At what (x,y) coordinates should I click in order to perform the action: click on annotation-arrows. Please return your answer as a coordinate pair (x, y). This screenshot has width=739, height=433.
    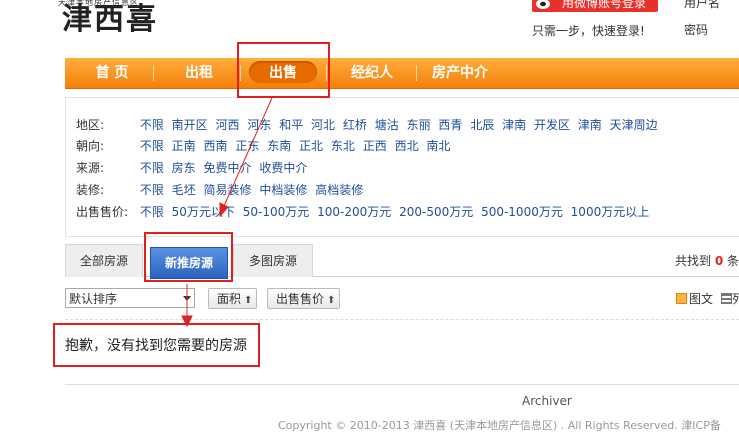
    Looking at the image, I should click on (227, 212).